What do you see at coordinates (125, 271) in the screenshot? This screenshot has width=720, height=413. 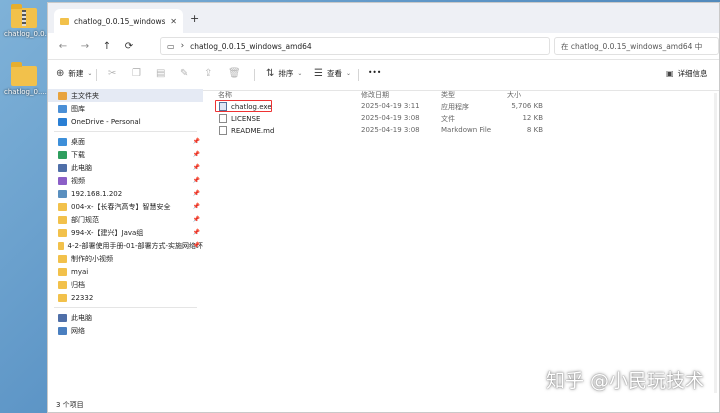 I see `sidebar-item: myai` at bounding box center [125, 271].